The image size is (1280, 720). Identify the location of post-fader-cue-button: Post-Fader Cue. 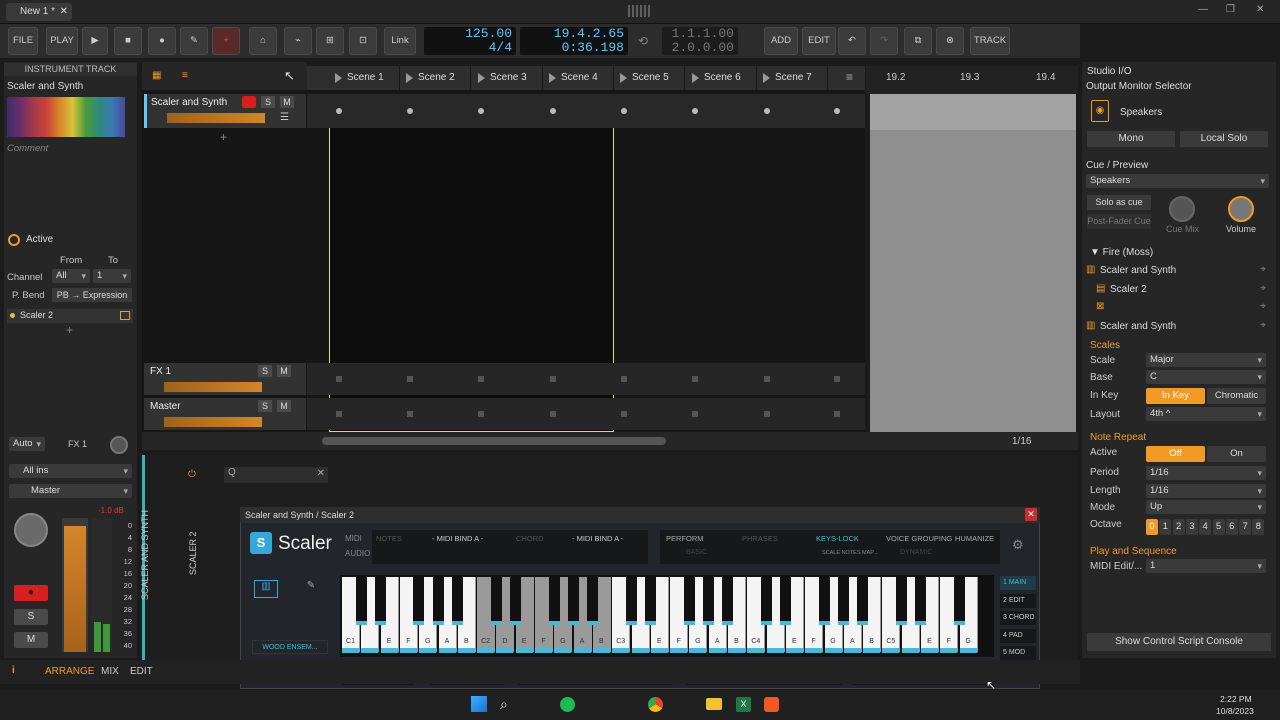
(1119, 221).